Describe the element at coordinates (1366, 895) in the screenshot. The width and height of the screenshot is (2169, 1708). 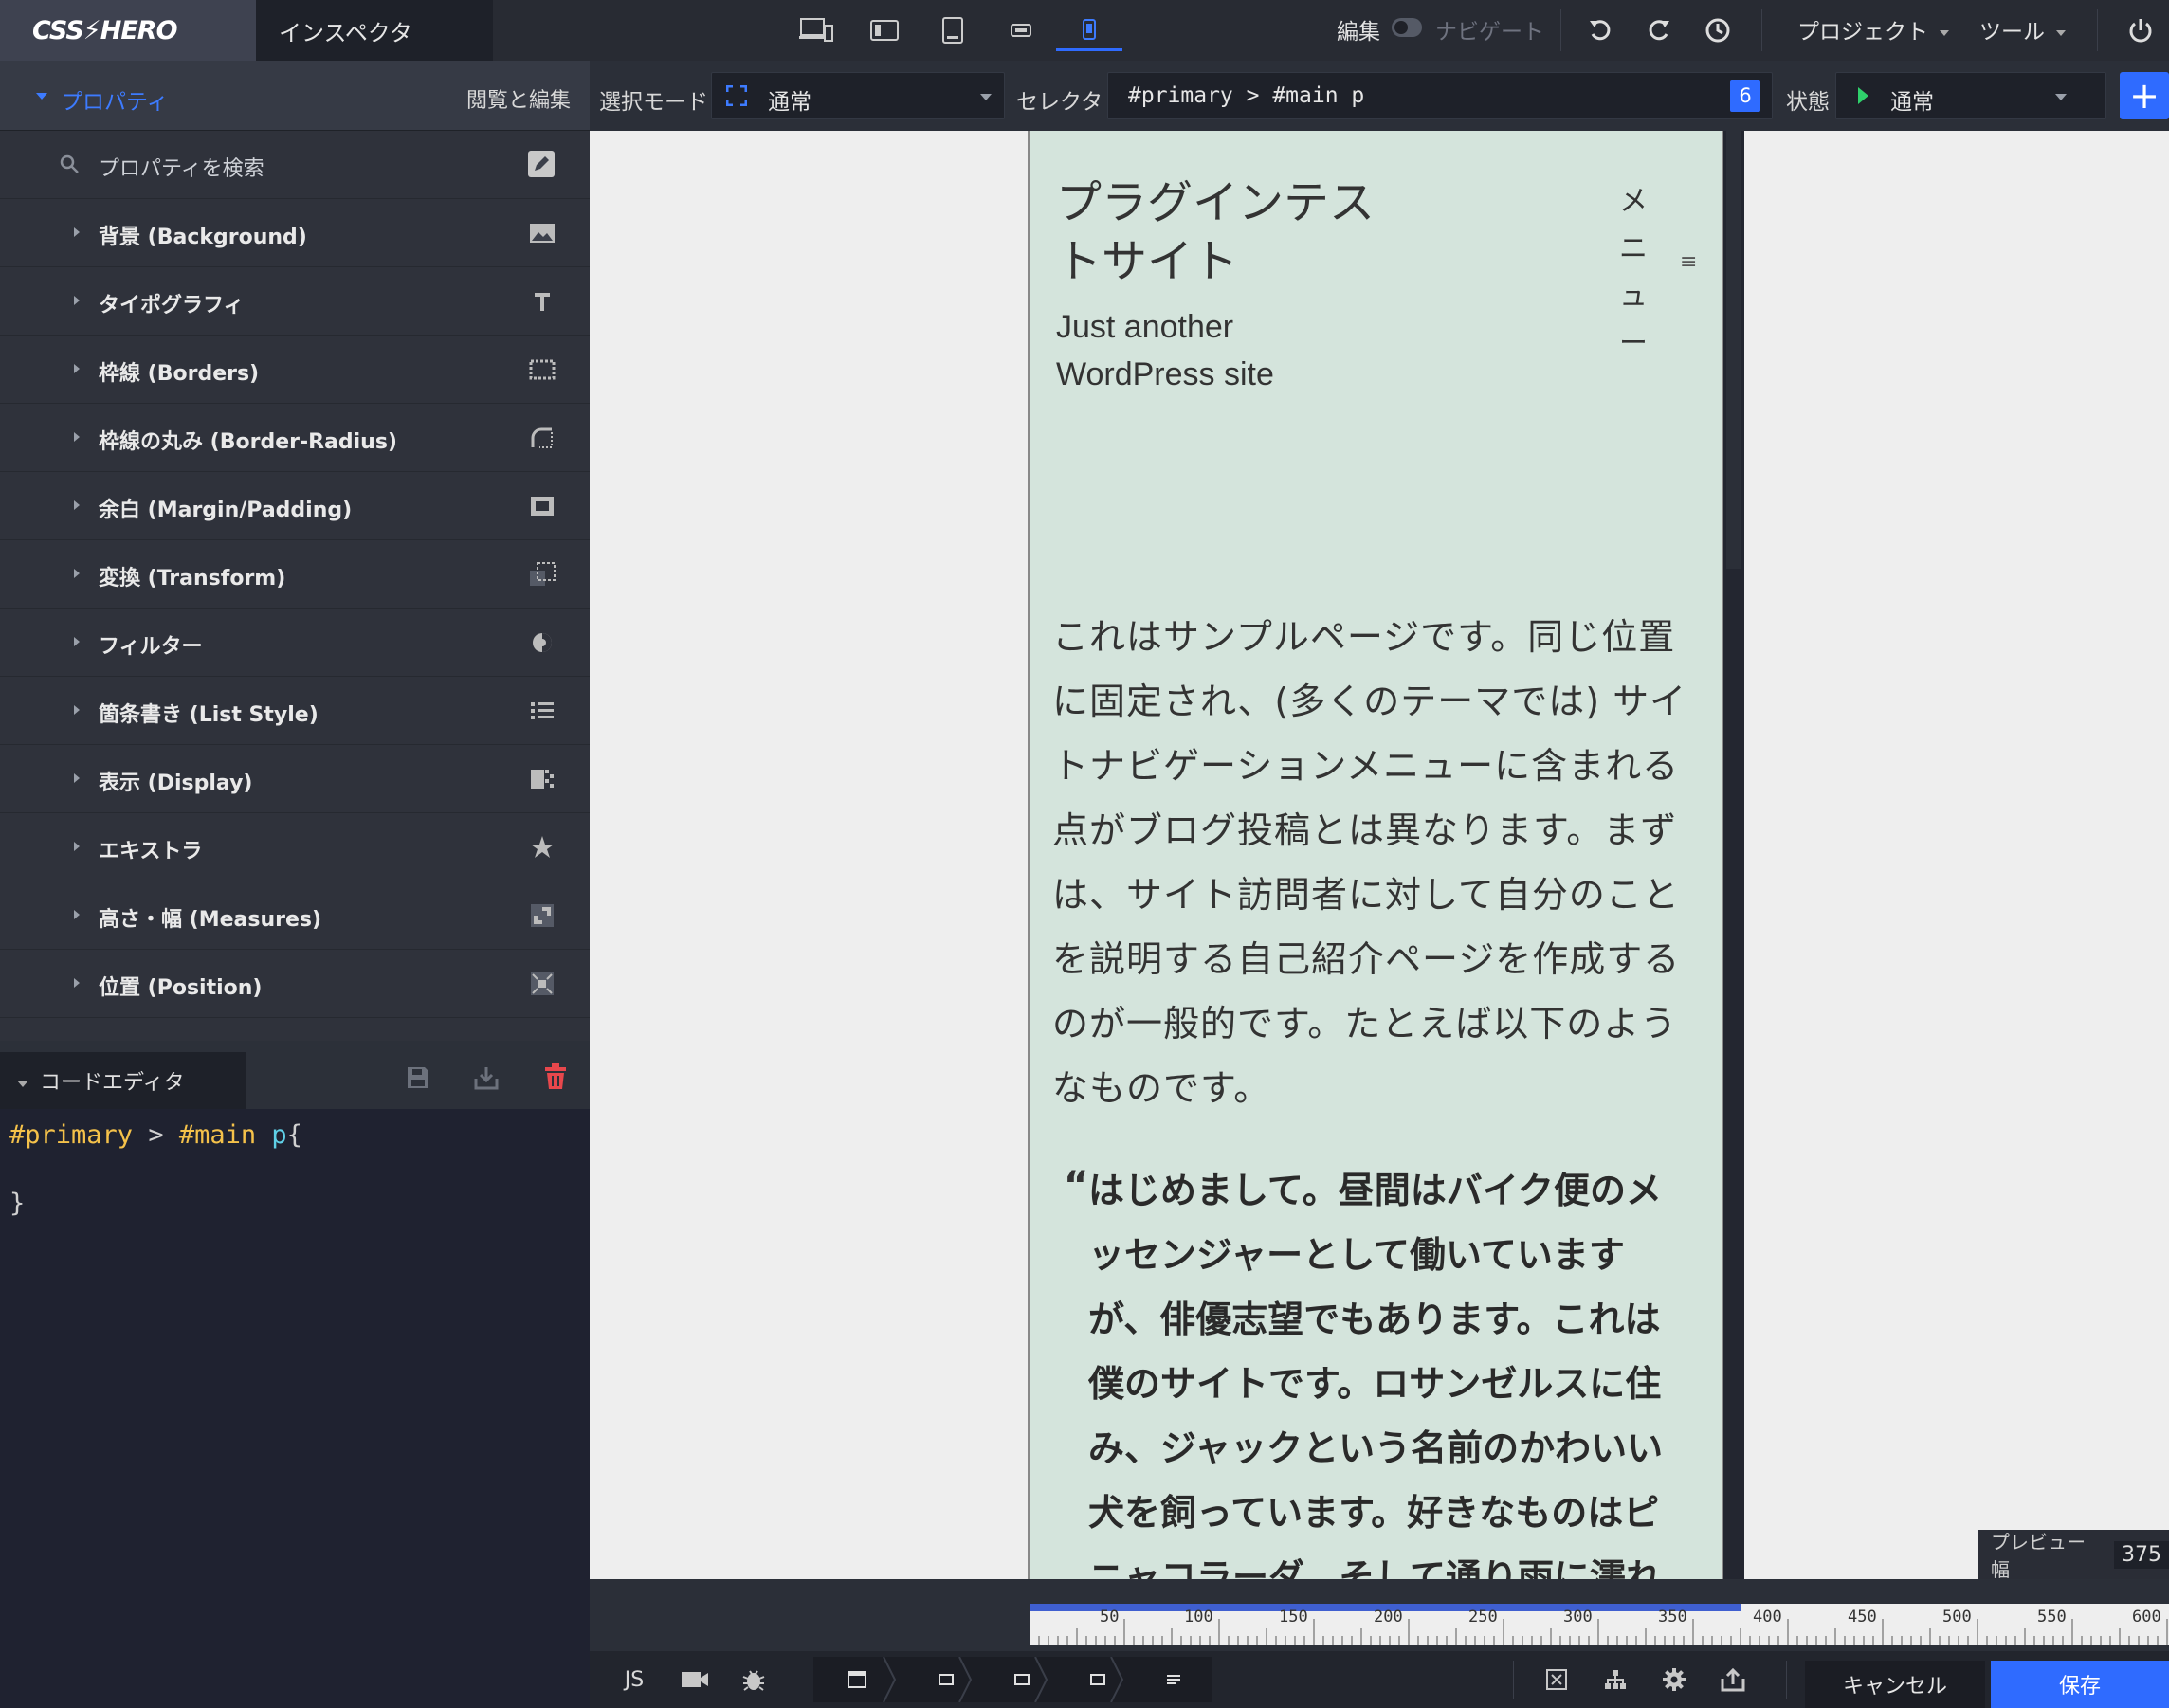
I see `paragraph-line: は、サイト訪問者に対して自分のこと` at that location.